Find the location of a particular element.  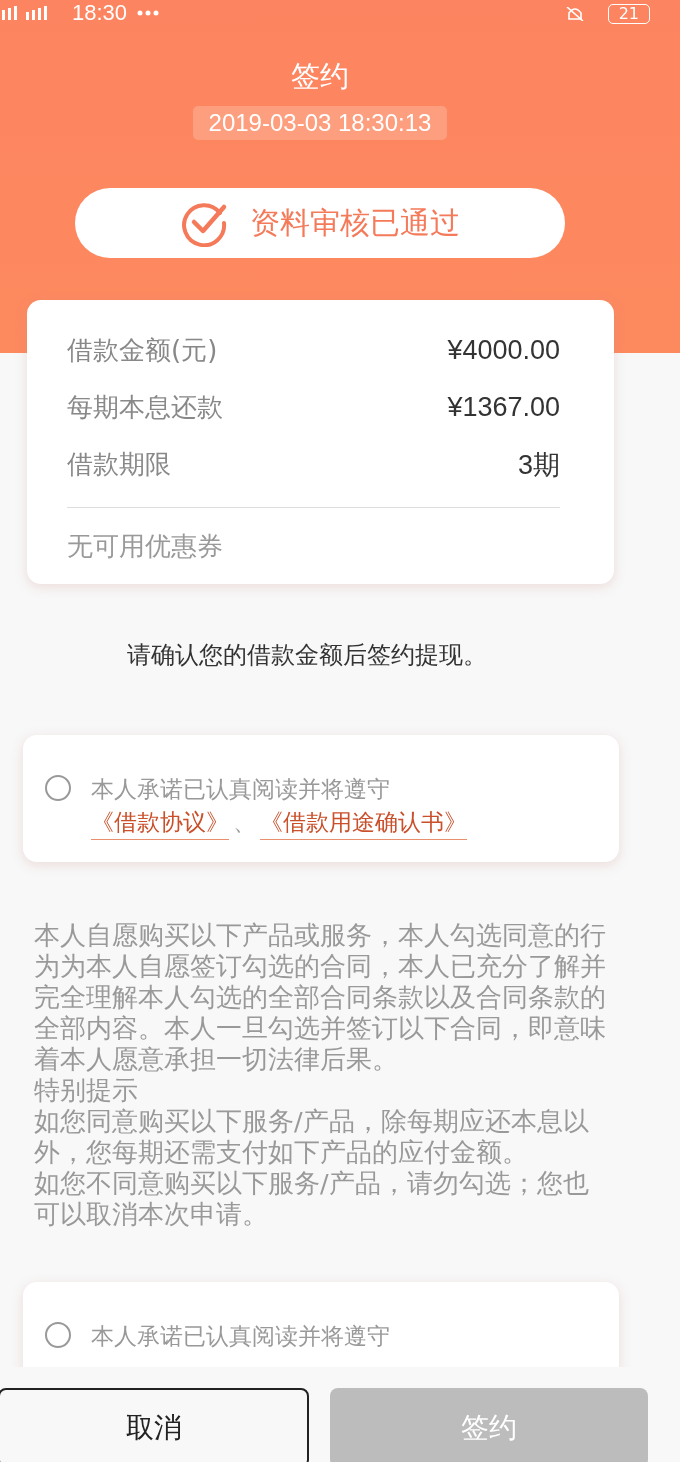

loan-label: 借款期限 is located at coordinates (119, 464).